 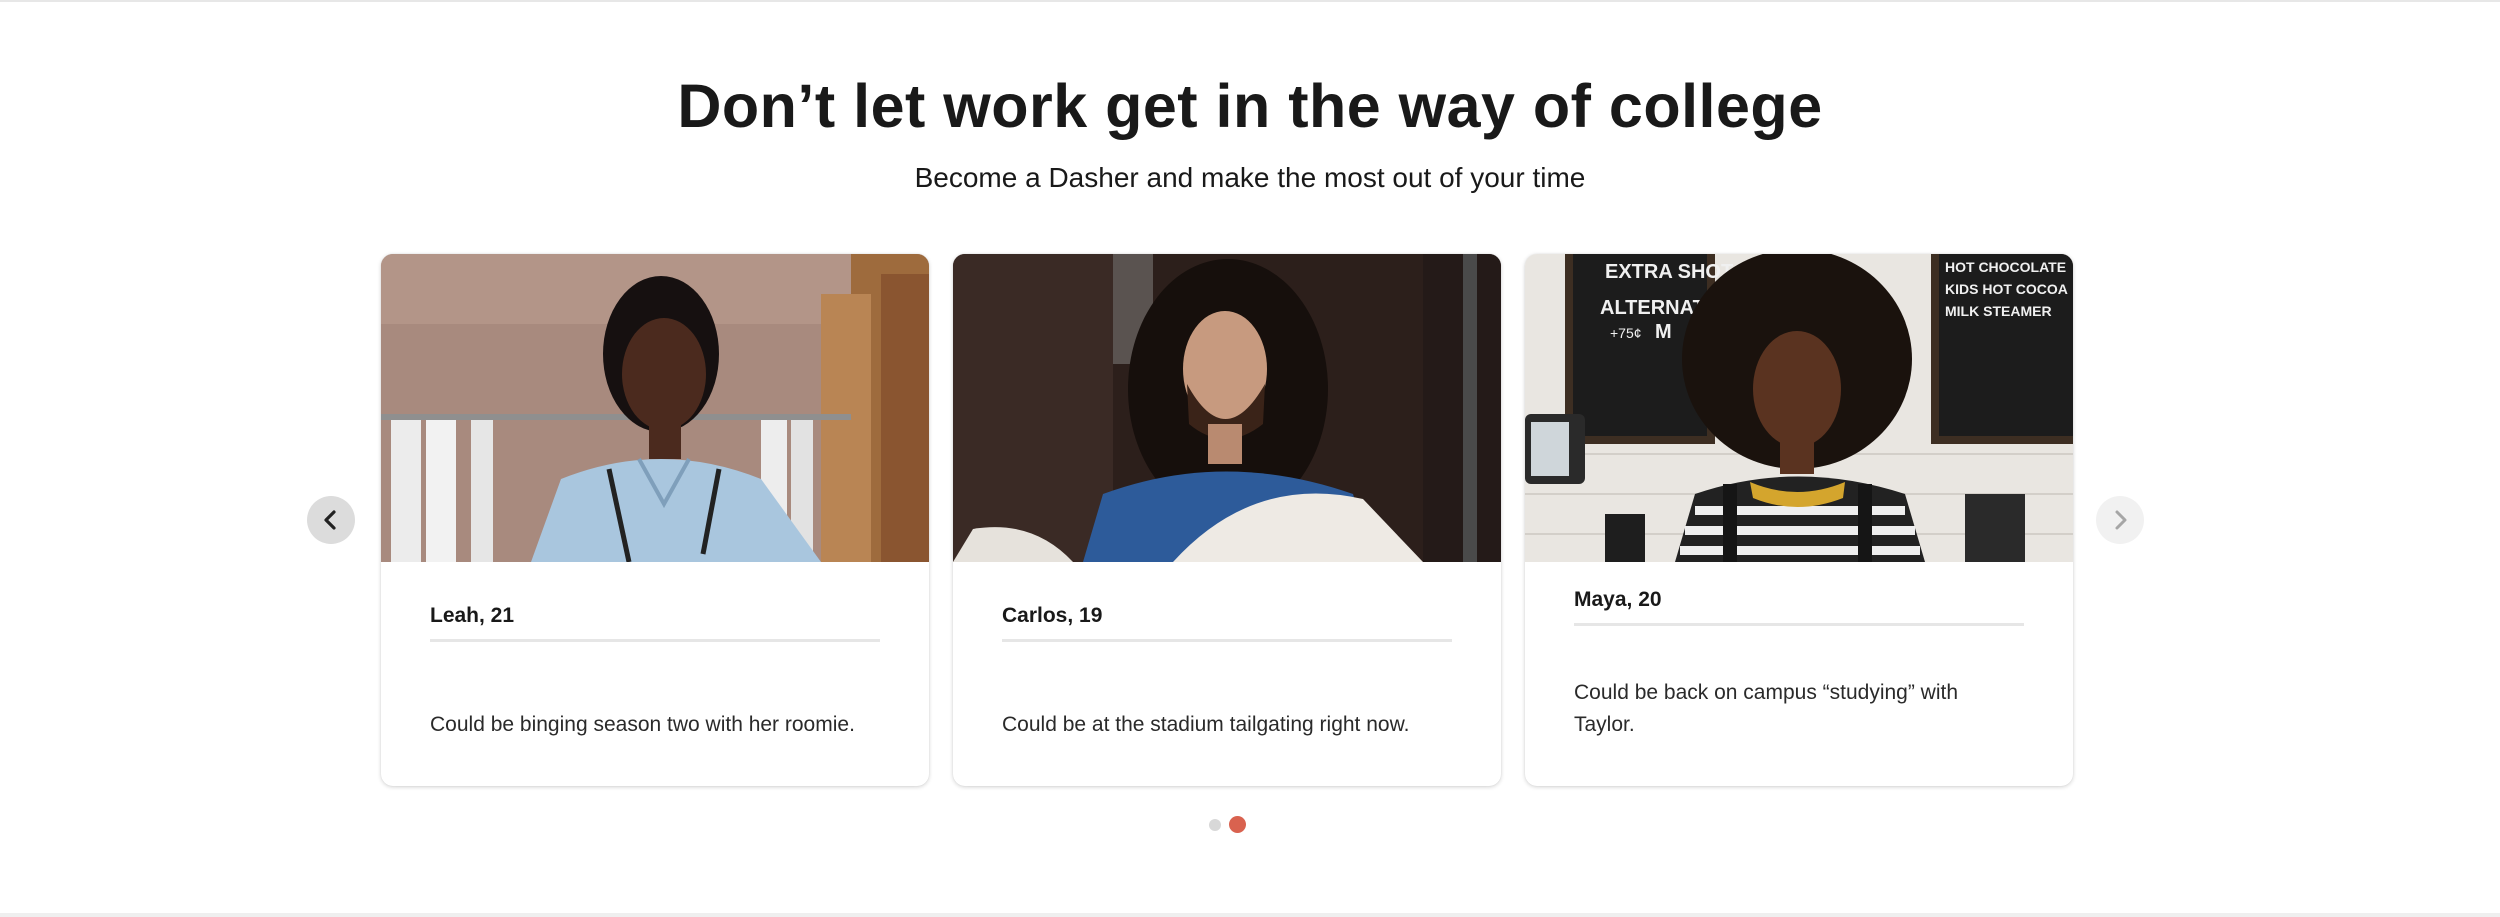 What do you see at coordinates (1669, 272) in the screenshot?
I see `svg-text: EXTRA SHOT` at bounding box center [1669, 272].